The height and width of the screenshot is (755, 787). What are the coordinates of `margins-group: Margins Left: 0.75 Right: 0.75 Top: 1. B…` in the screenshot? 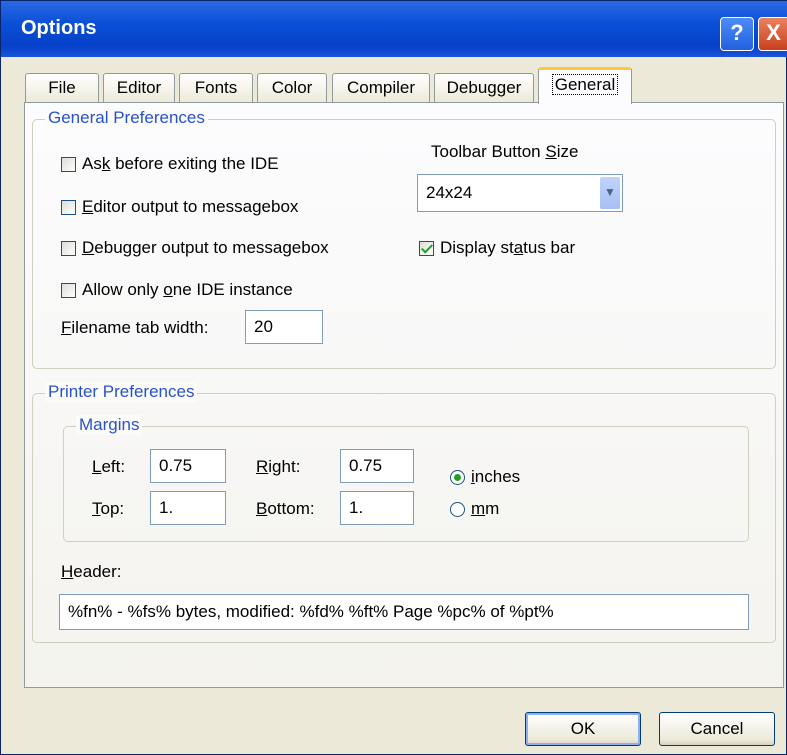 It's located at (406, 478).